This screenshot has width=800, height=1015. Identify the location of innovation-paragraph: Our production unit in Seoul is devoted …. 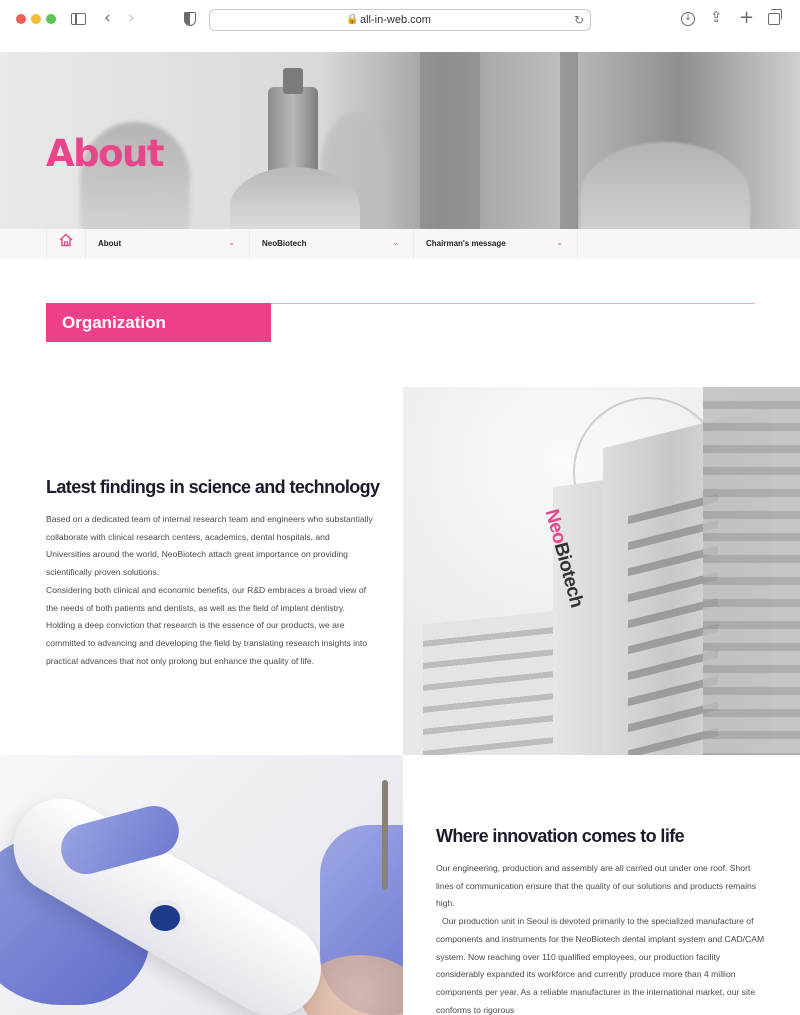
(600, 965).